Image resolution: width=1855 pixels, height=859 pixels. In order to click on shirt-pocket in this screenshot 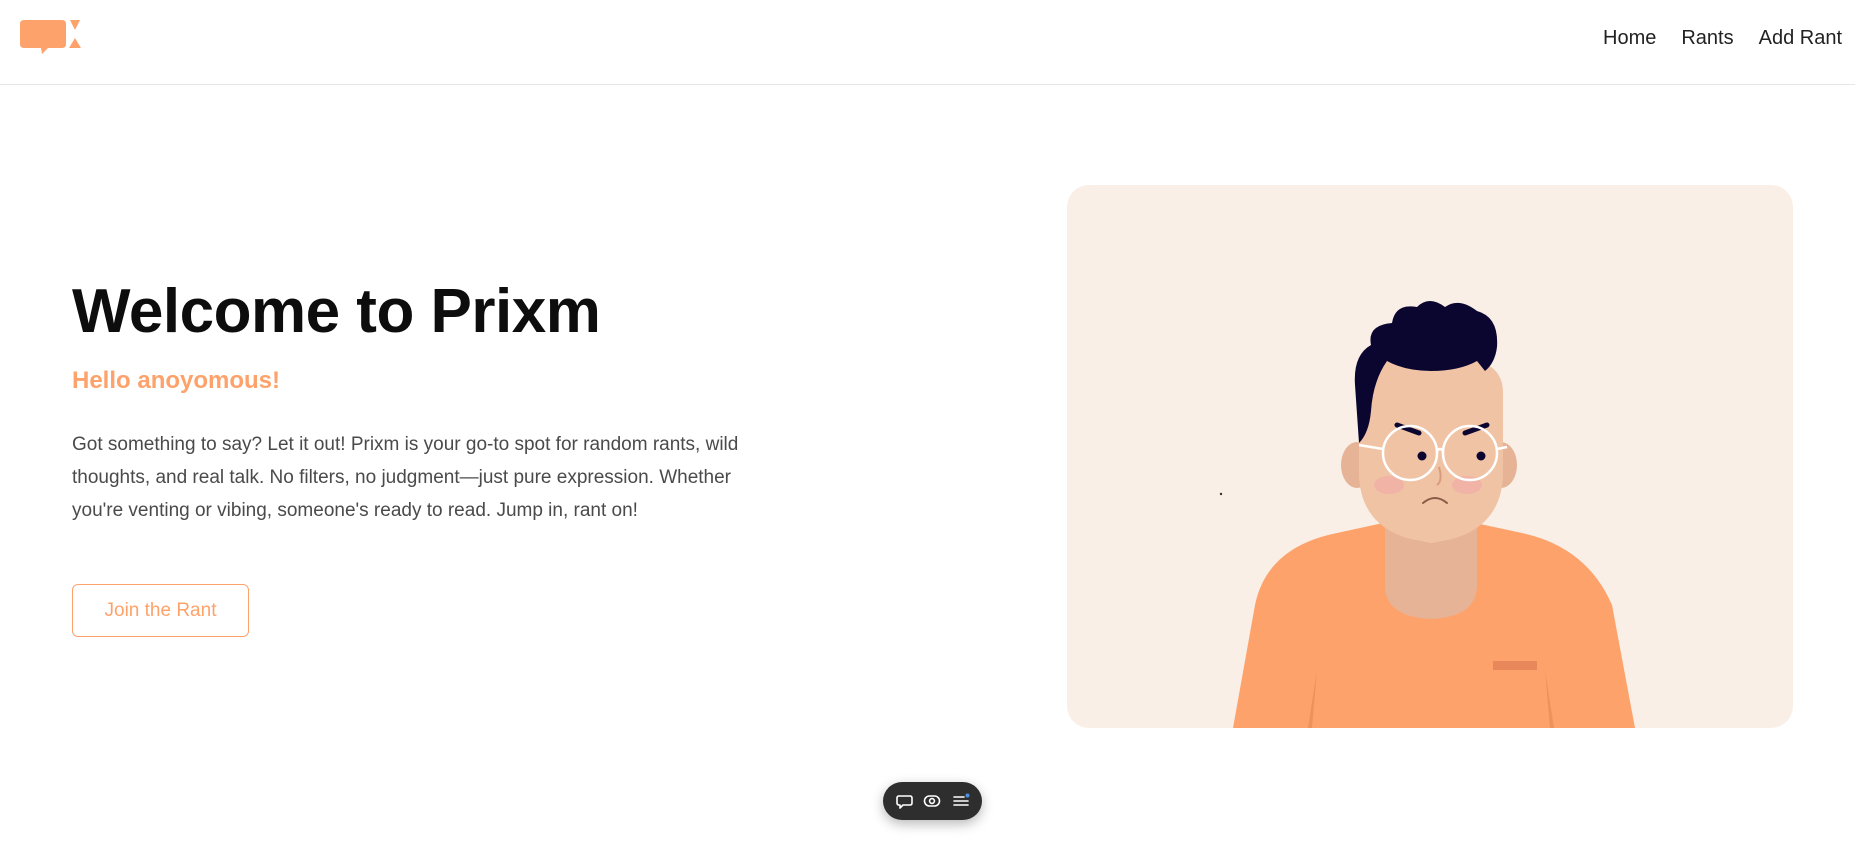, I will do `click(1515, 665)`.